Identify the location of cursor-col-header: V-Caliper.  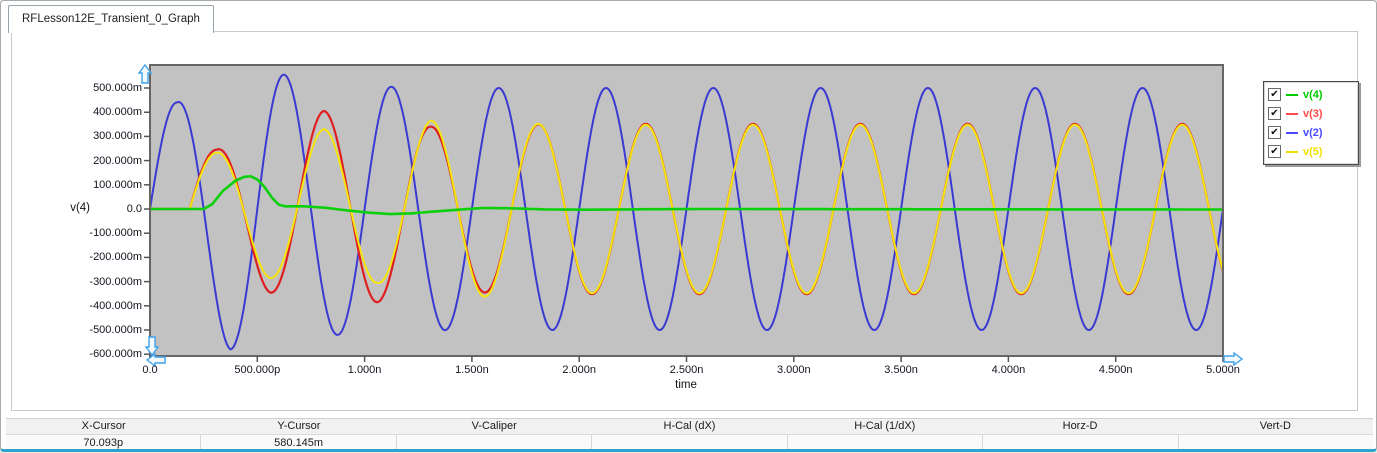
(494, 426).